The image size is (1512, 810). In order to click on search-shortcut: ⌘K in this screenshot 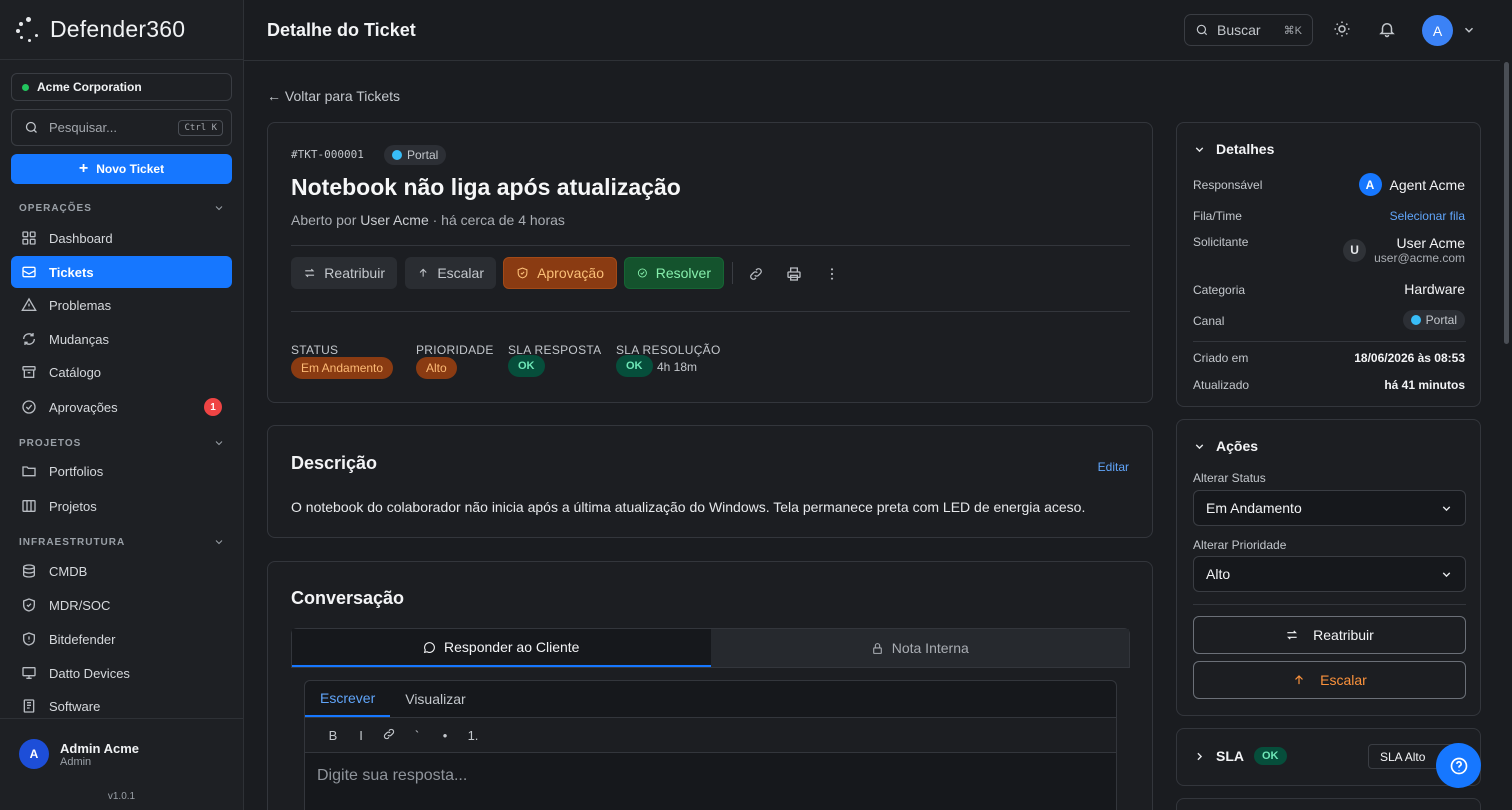, I will do `click(1292, 30)`.